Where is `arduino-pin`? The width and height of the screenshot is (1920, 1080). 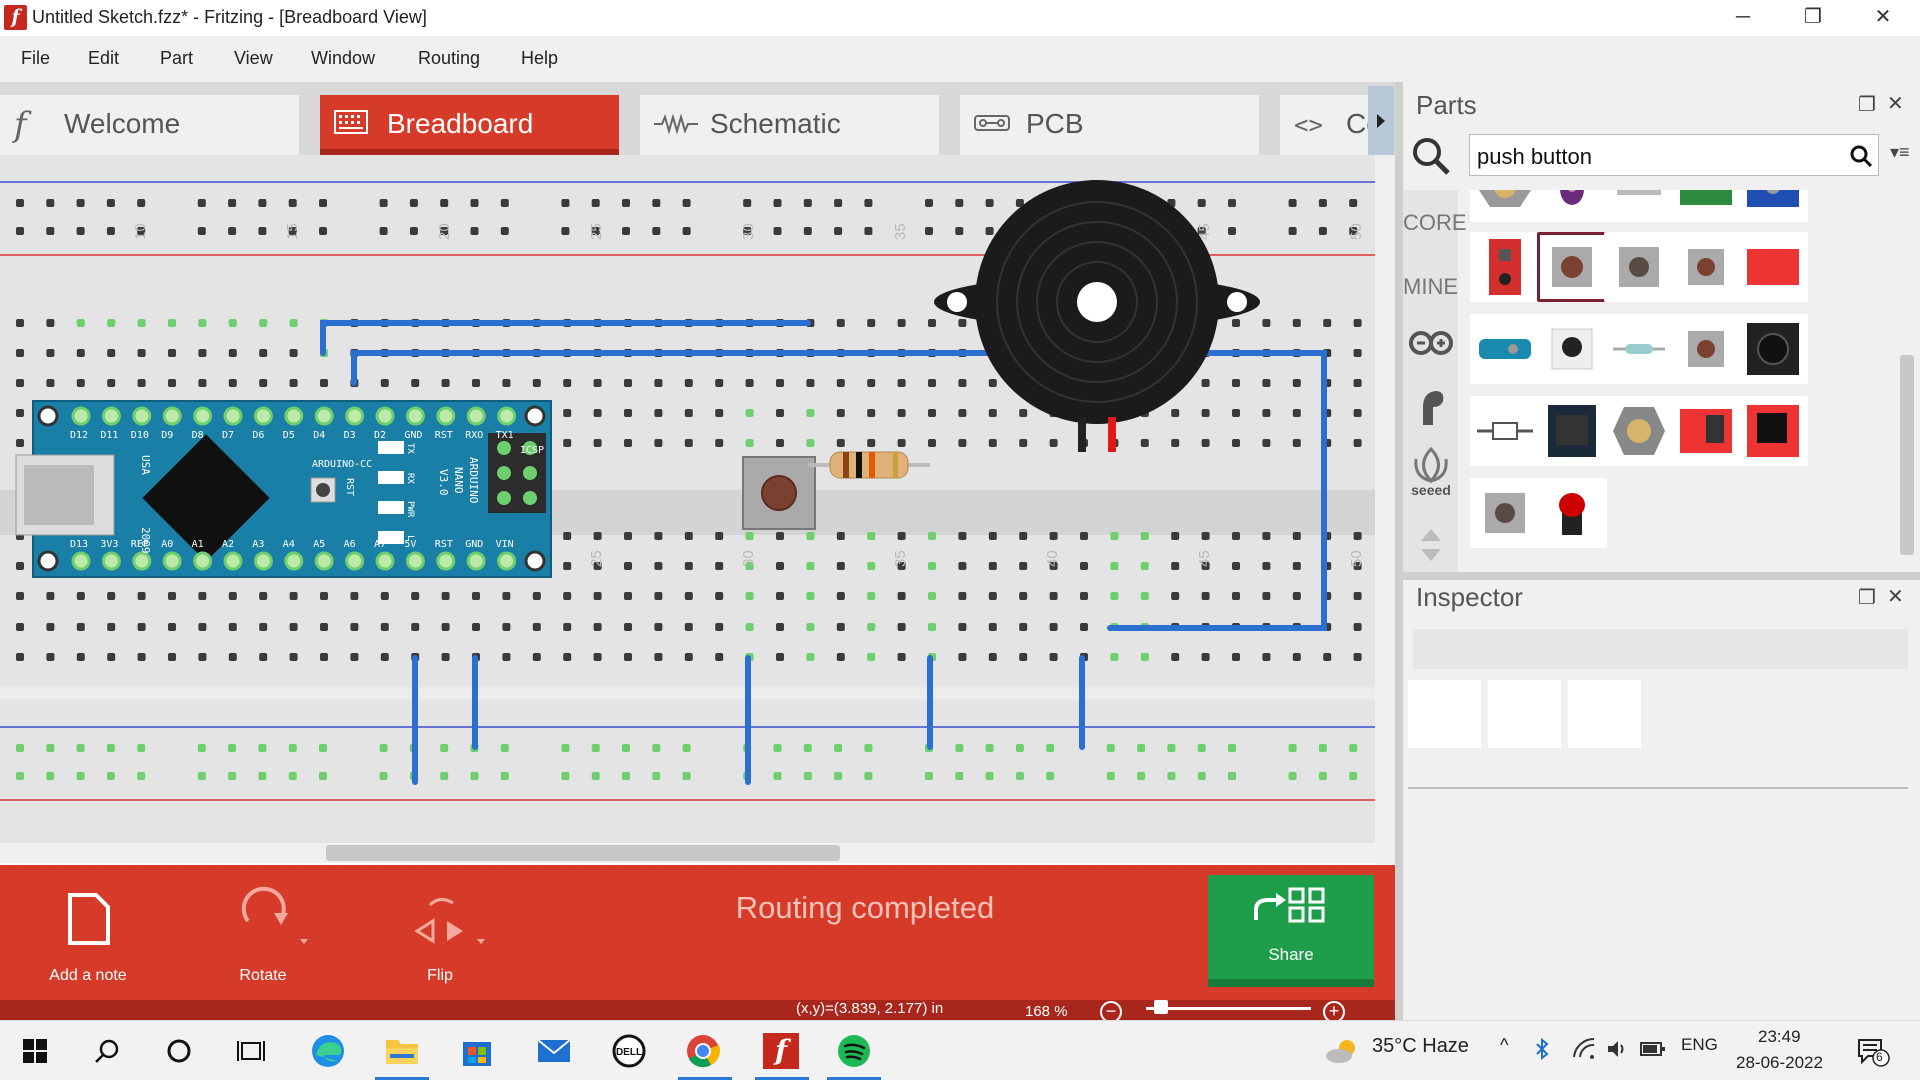
arduino-pin is located at coordinates (385, 561).